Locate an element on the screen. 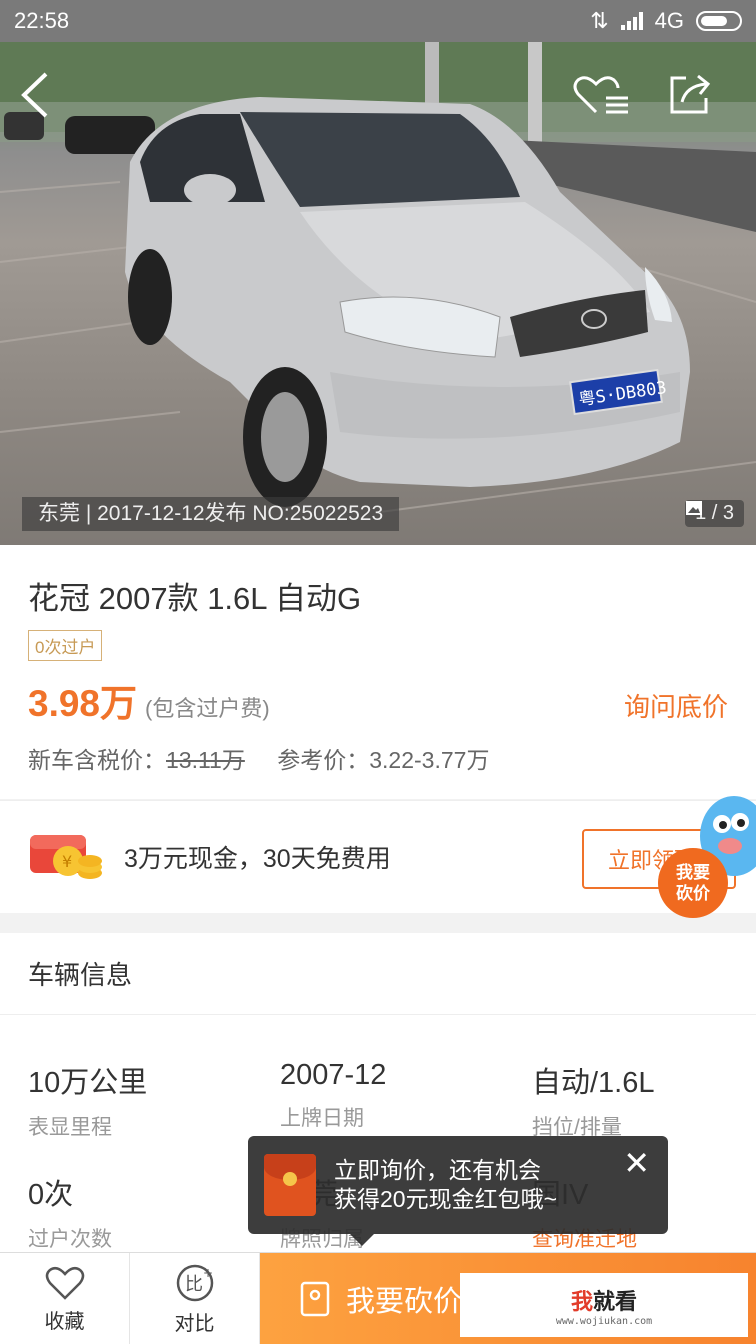 Image resolution: width=756 pixels, height=1344 pixels. info-value: 2007-12 is located at coordinates (333, 1075).